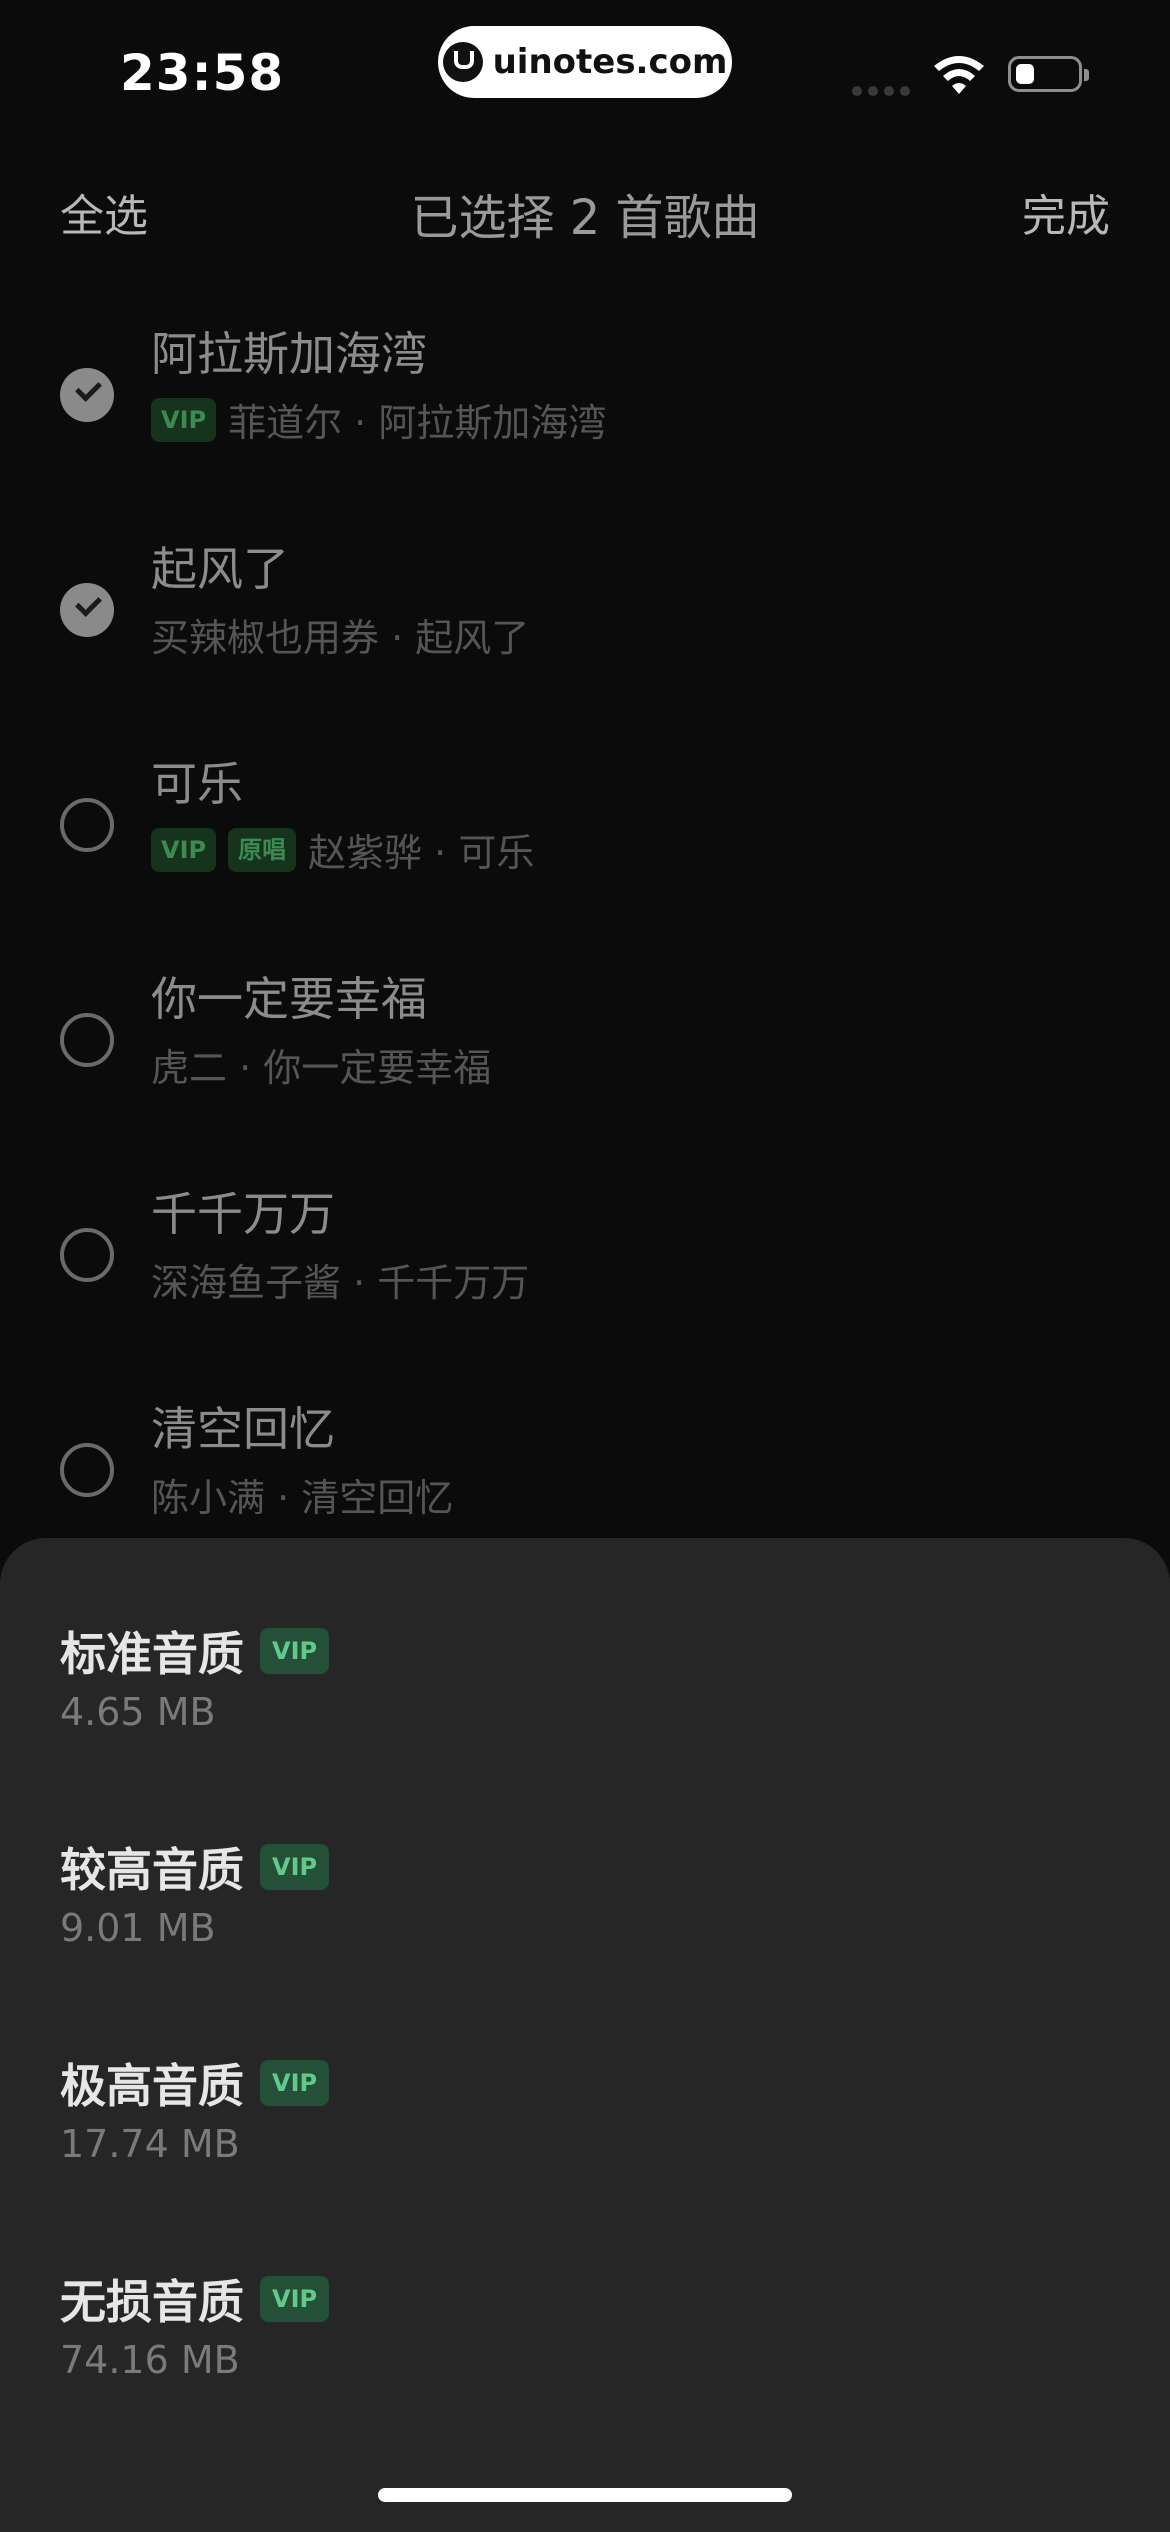 The width and height of the screenshot is (1170, 2532). What do you see at coordinates (585, 1934) in the screenshot?
I see `quality-option-high: 较高音质 VIP 9.01 MB` at bounding box center [585, 1934].